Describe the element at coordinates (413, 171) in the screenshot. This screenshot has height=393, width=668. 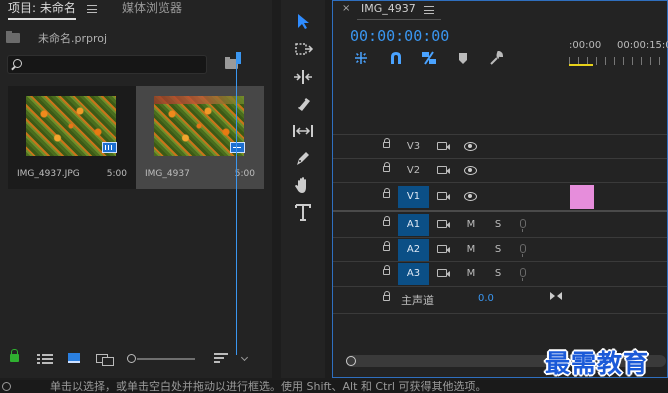
I see `track-name: V2` at that location.